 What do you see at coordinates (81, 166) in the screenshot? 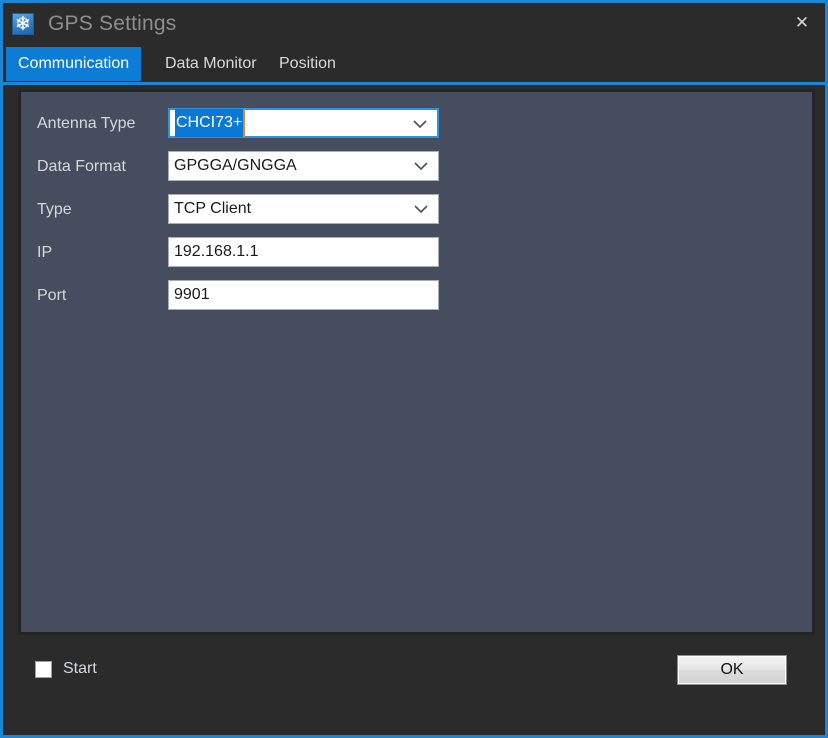
I see `label-data-format: Data Format` at bounding box center [81, 166].